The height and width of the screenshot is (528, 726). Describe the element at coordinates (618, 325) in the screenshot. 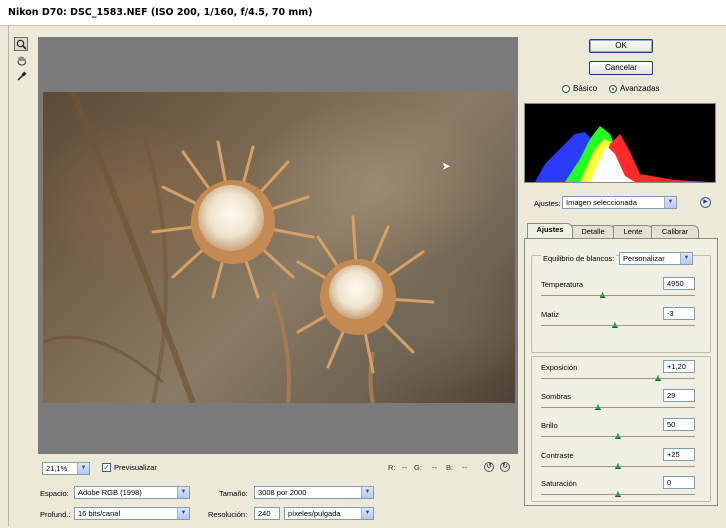

I see `matiz-slider-track` at that location.